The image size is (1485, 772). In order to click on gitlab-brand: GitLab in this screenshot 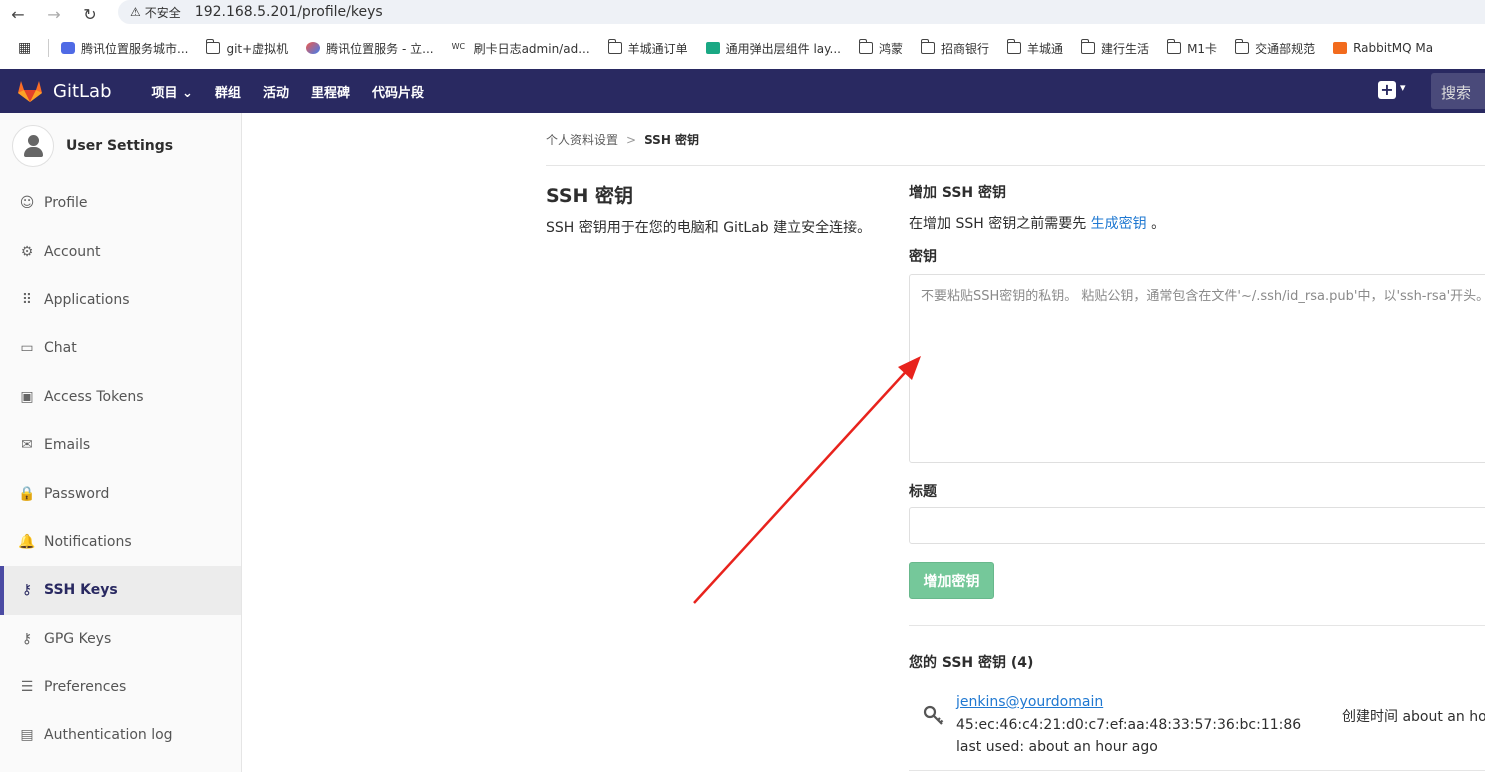, I will do `click(82, 91)`.